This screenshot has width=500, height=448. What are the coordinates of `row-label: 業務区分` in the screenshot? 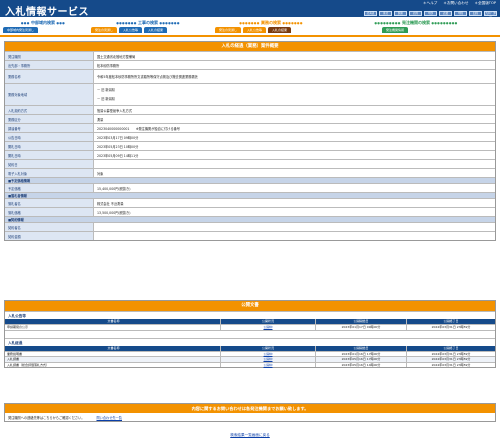 It's located at (49, 119).